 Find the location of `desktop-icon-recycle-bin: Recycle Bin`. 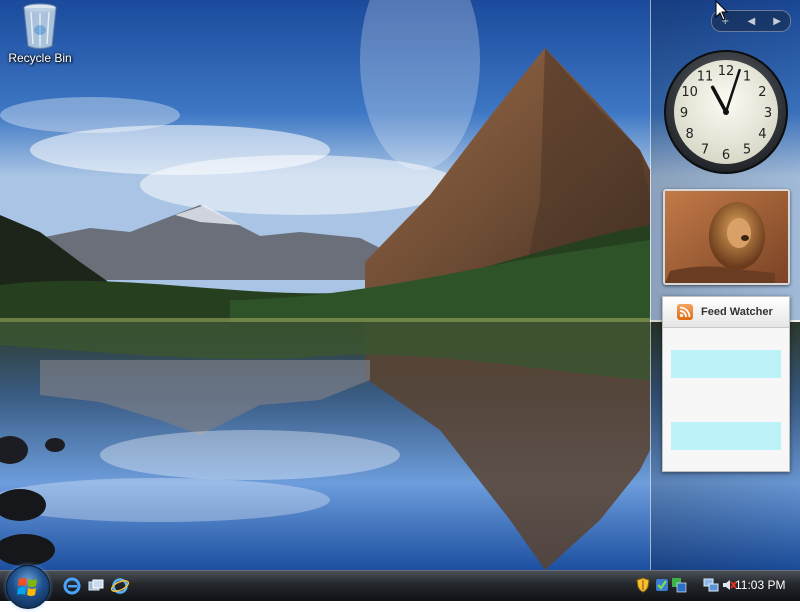

desktop-icon-recycle-bin: Recycle Bin is located at coordinates (40, 33).